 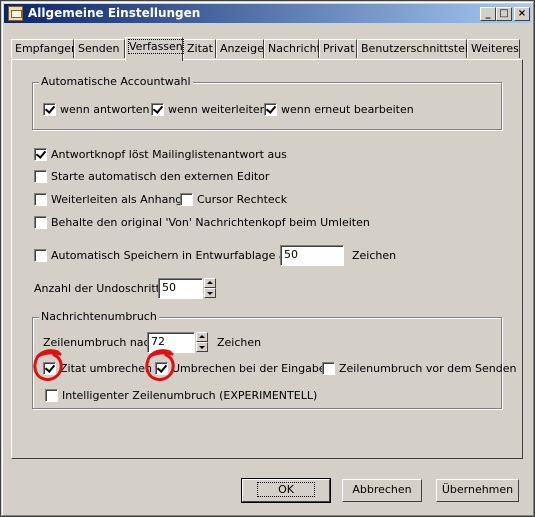 I want to click on app-icon, so click(x=15, y=13).